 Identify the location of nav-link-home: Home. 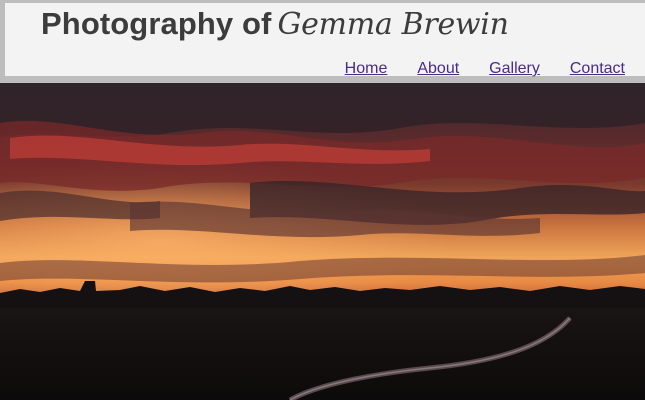
(366, 69).